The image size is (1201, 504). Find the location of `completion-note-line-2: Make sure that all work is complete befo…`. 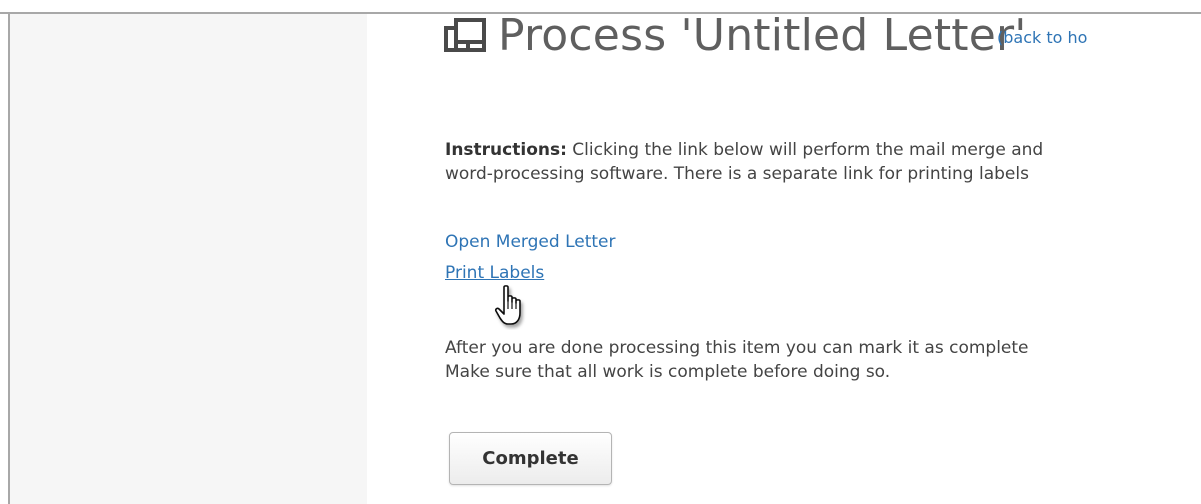

completion-note-line-2: Make sure that all work is complete befo… is located at coordinates (668, 372).